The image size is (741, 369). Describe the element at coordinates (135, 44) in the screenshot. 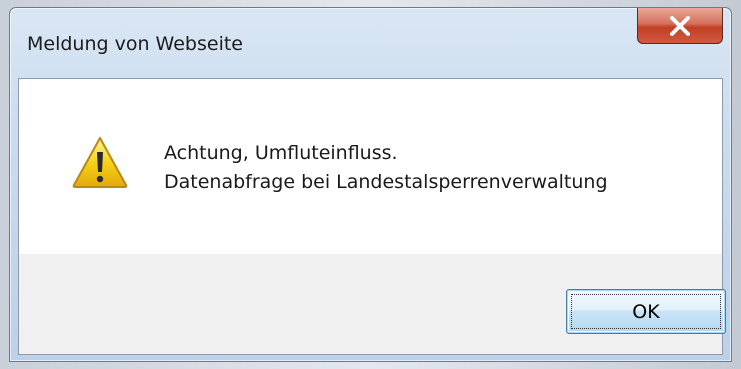

I see `dialog-title: Meldung von Webseite` at that location.